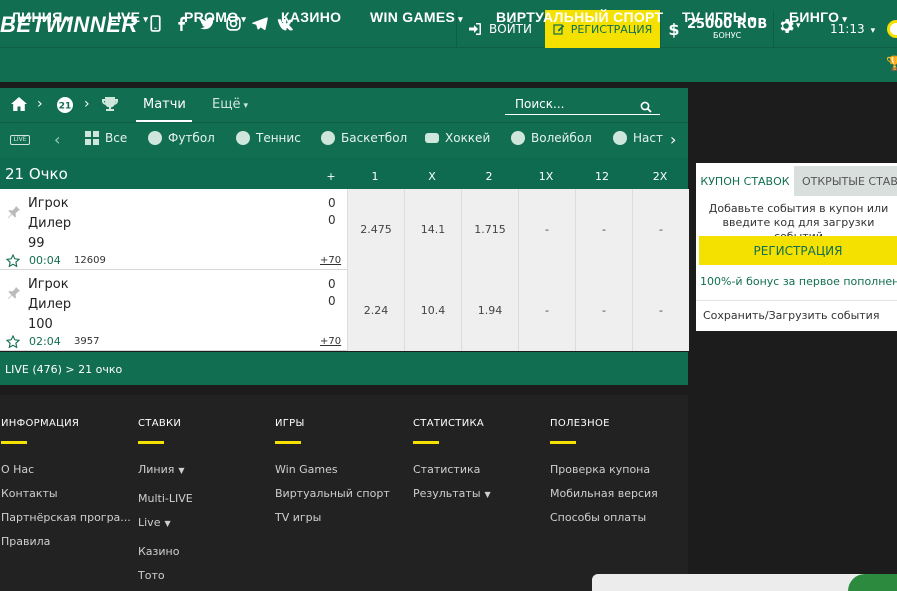  Describe the element at coordinates (432, 310) in the screenshot. I see `odd-x: 10.4` at that location.